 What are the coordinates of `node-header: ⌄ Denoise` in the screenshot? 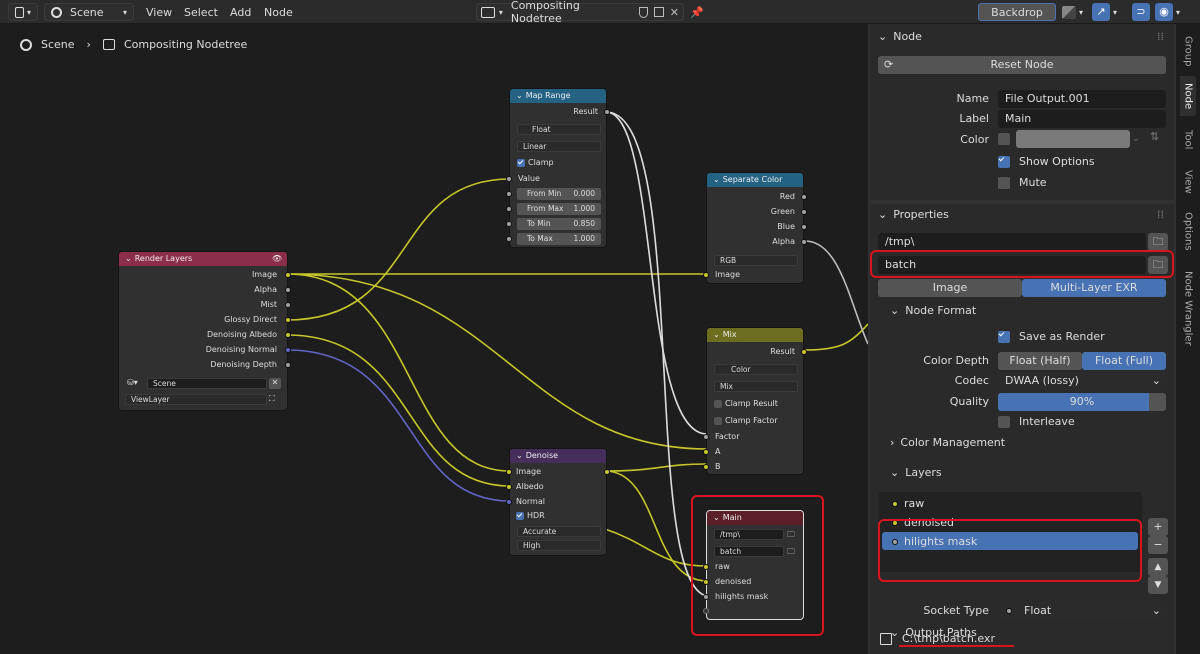 It's located at (558, 456).